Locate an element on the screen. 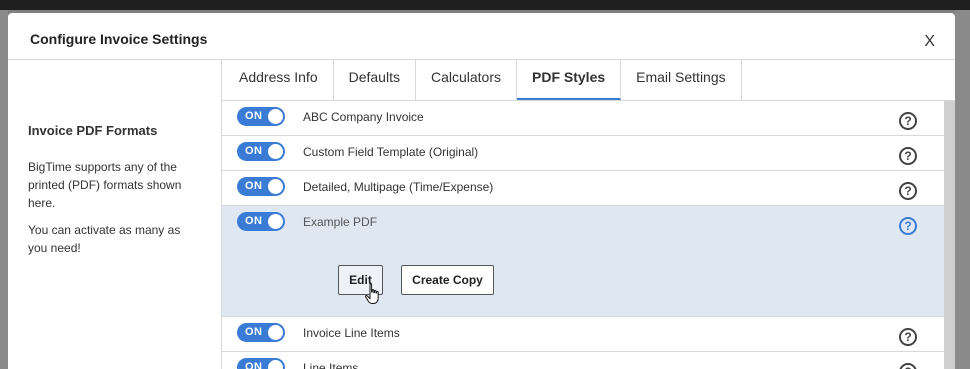 This screenshot has height=369, width=970. format-name: Example PDF is located at coordinates (340, 222).